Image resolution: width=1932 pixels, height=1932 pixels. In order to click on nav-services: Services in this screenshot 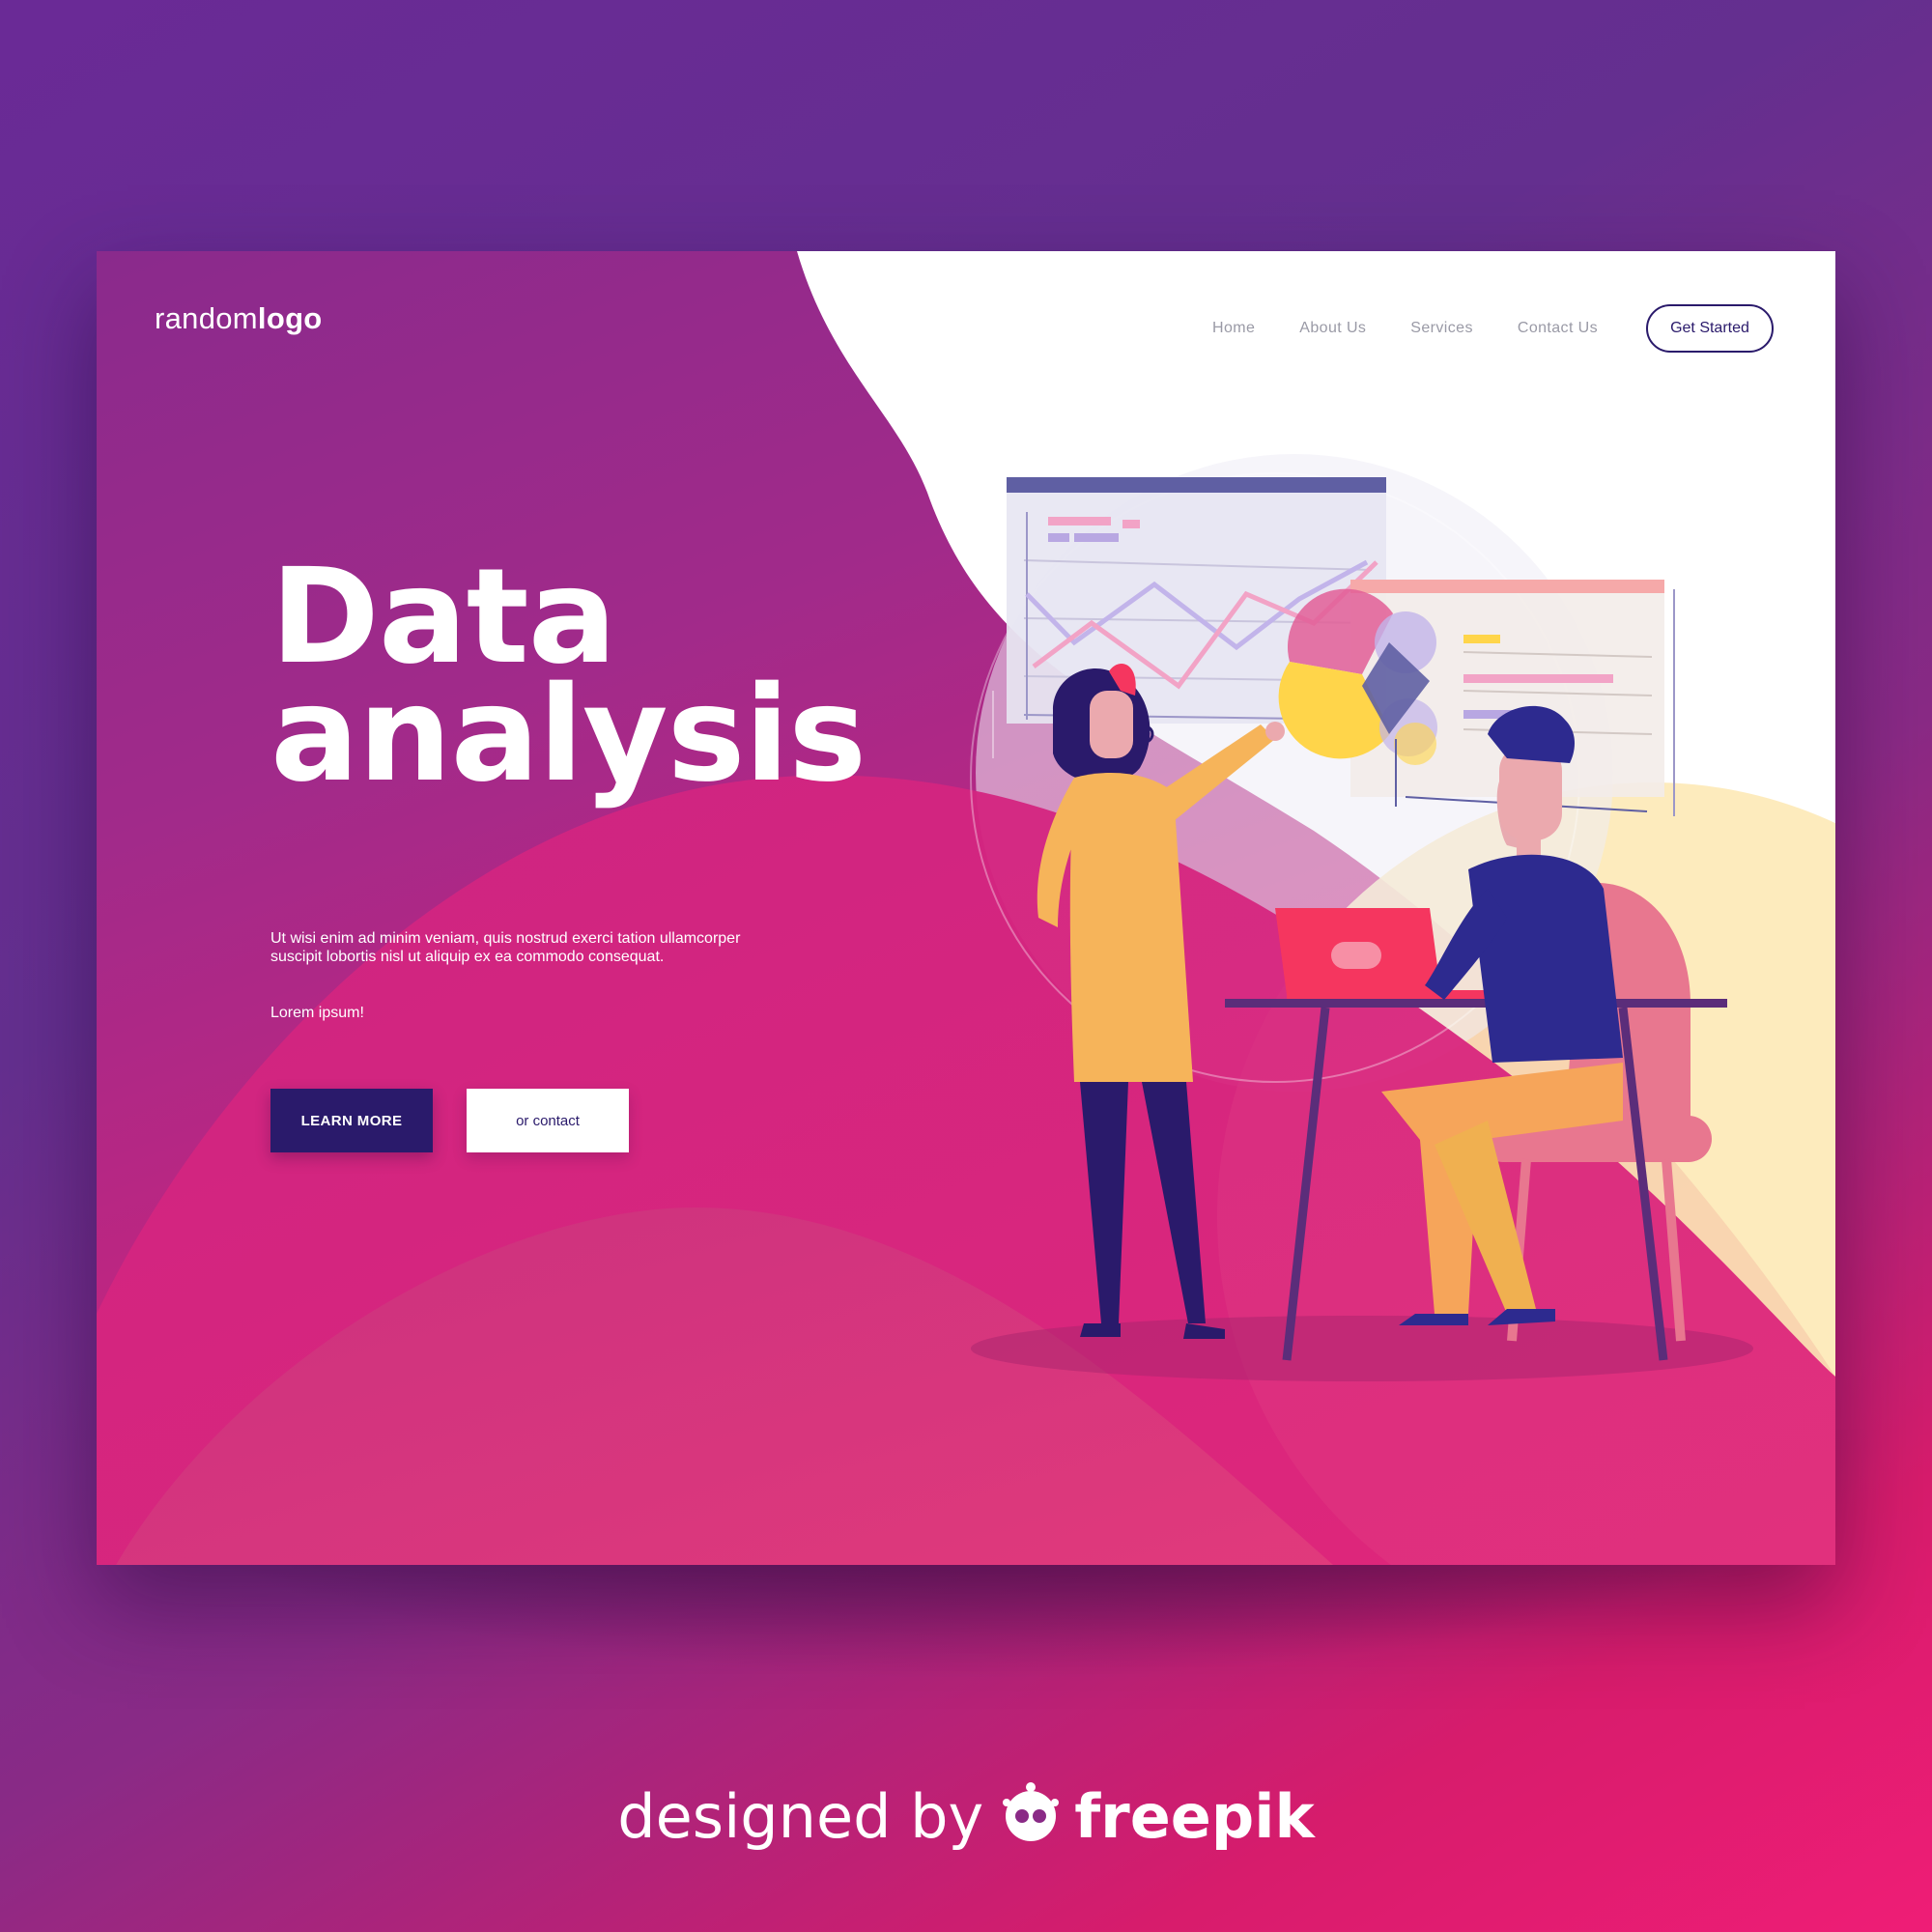, I will do `click(1441, 328)`.